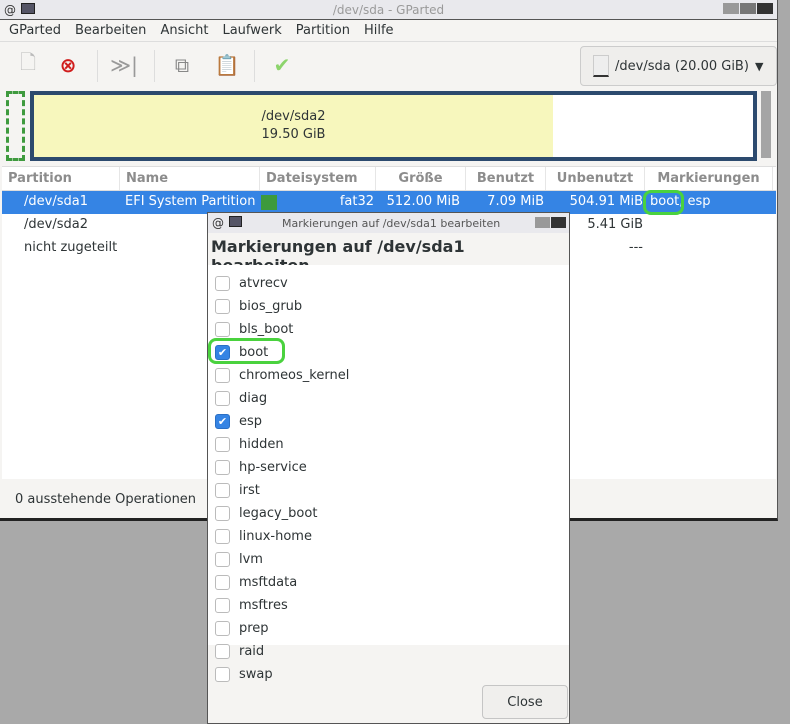  I want to click on menu-gparted: GParted, so click(35, 30).